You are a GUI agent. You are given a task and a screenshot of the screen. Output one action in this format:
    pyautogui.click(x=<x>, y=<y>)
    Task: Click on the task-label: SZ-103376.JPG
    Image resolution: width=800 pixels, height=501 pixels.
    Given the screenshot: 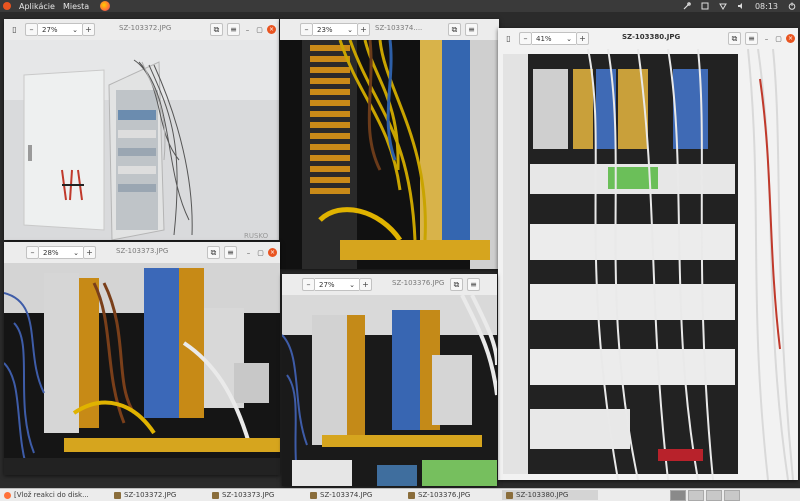 What is the action you would take?
    pyautogui.click(x=444, y=495)
    